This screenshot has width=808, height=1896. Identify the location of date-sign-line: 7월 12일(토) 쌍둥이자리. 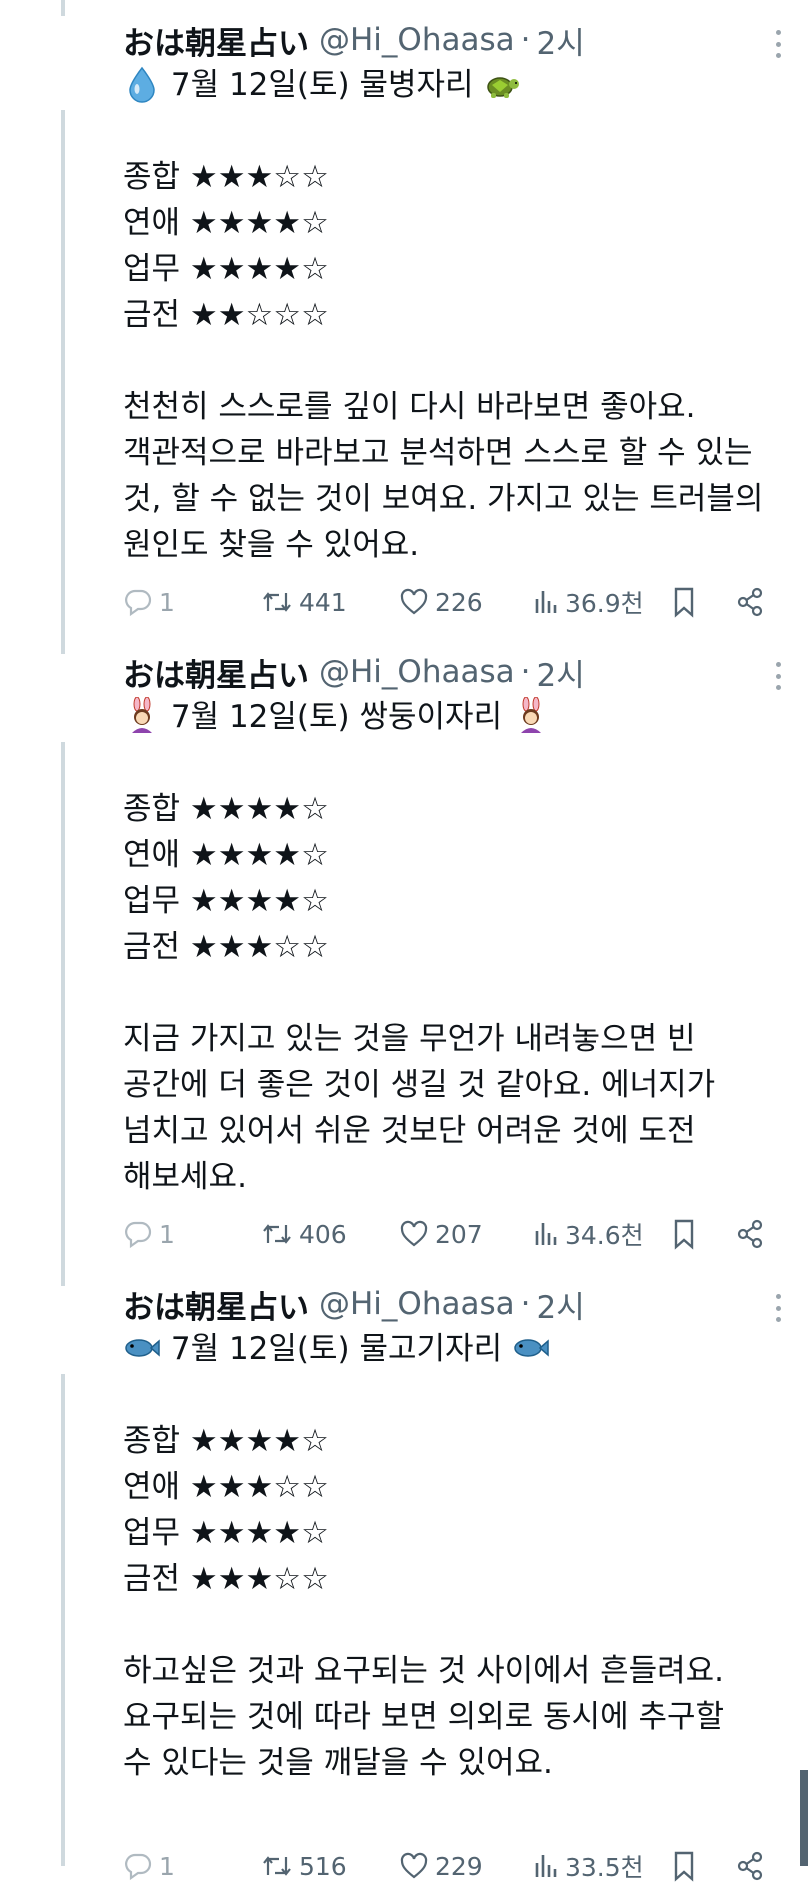
(336, 717).